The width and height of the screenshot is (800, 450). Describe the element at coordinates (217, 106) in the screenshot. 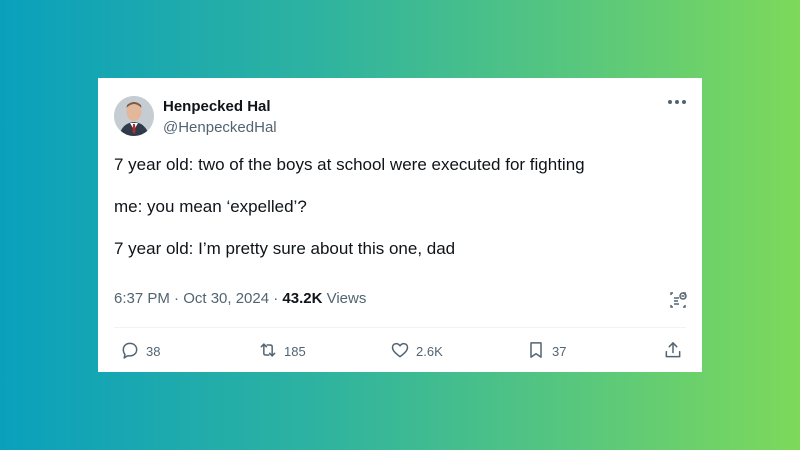

I see `author-name: Henpecked Hal` at that location.